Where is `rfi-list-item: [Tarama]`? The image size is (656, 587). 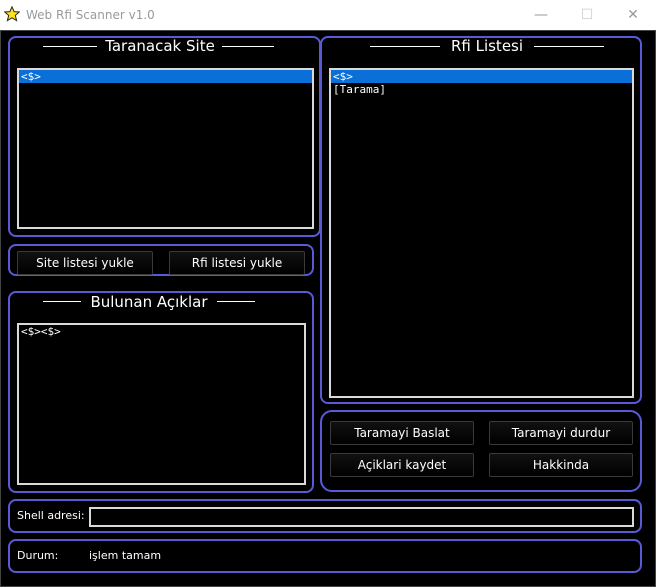
rfi-list-item: [Tarama] is located at coordinates (481, 89).